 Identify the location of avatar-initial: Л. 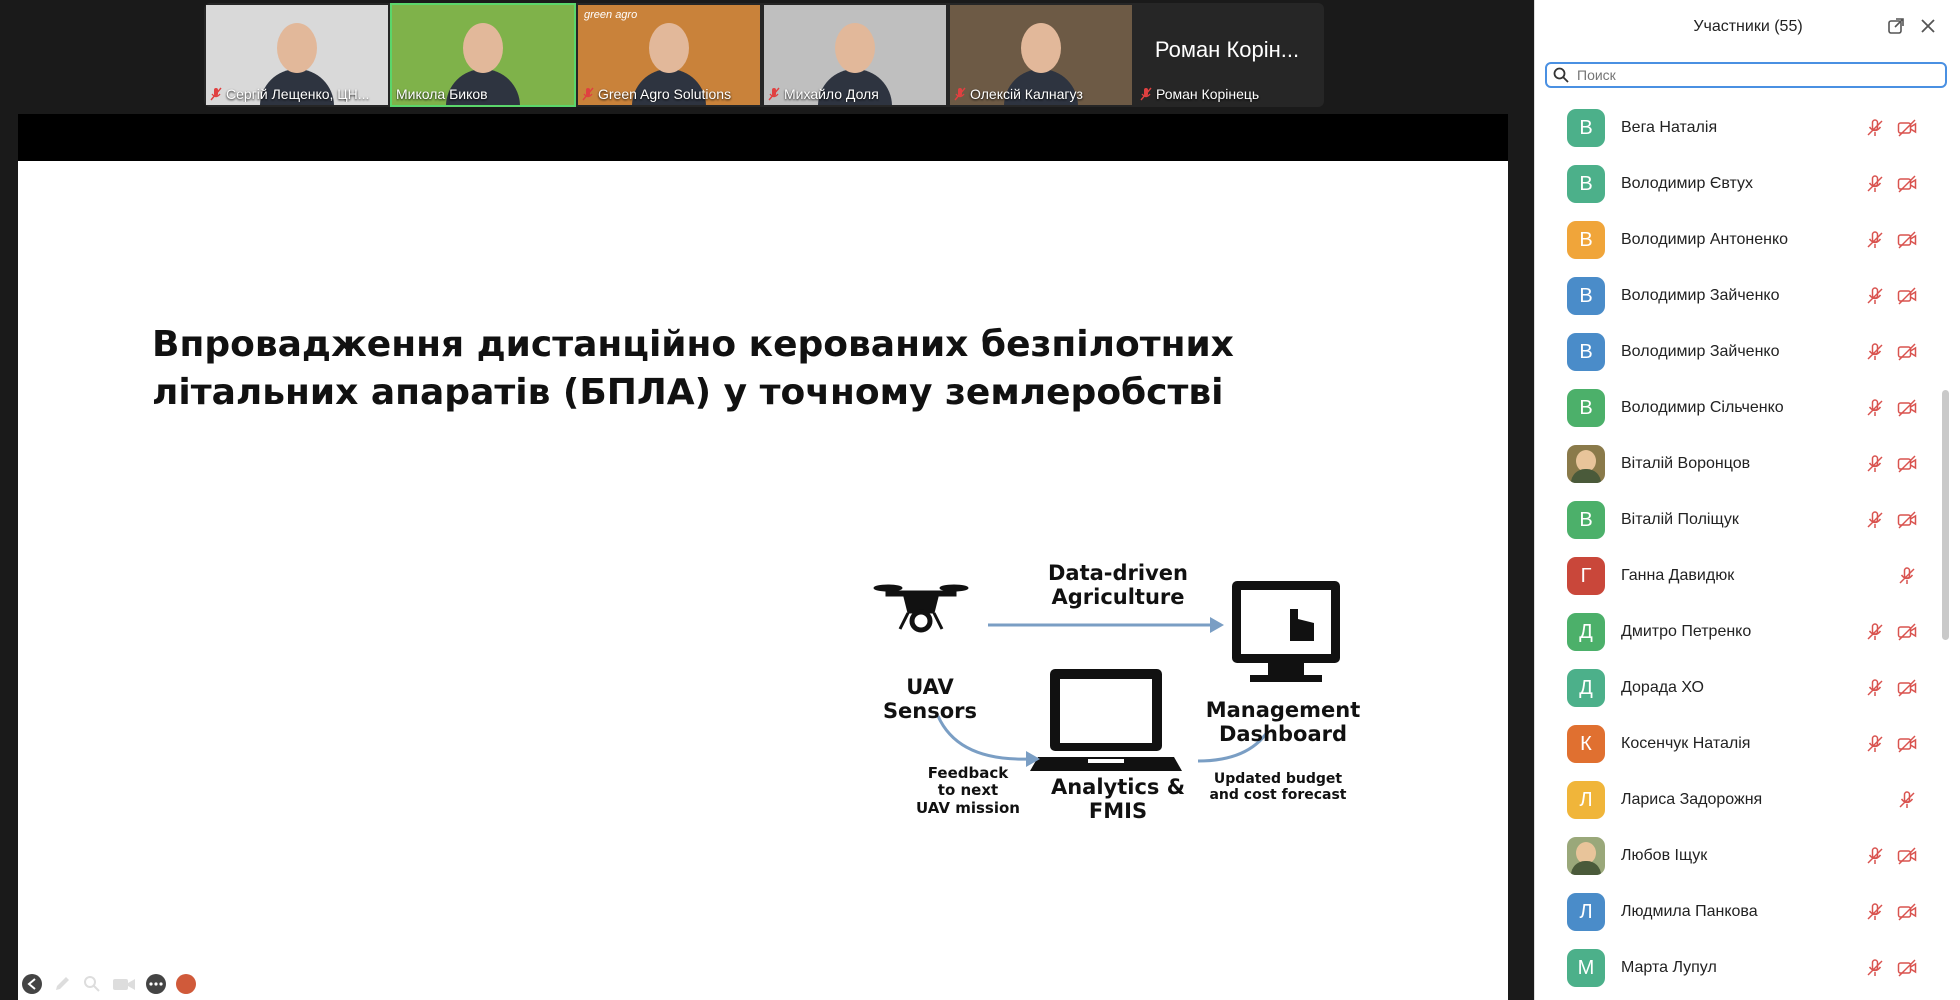
(1586, 911).